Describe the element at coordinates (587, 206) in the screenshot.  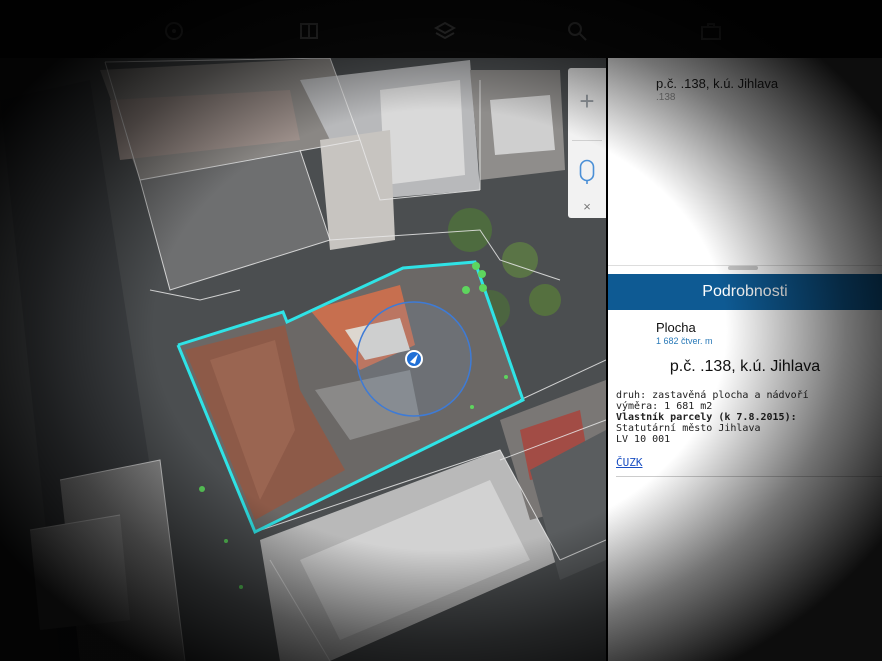
I see `close-button: ×` at that location.